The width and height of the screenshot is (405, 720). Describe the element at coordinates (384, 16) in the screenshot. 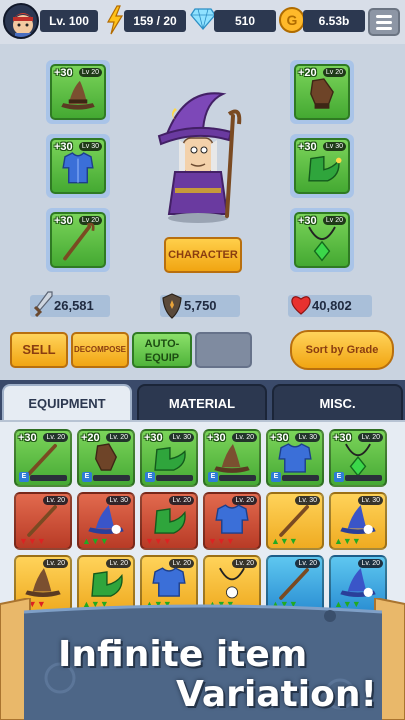

I see `menu-icon` at that location.